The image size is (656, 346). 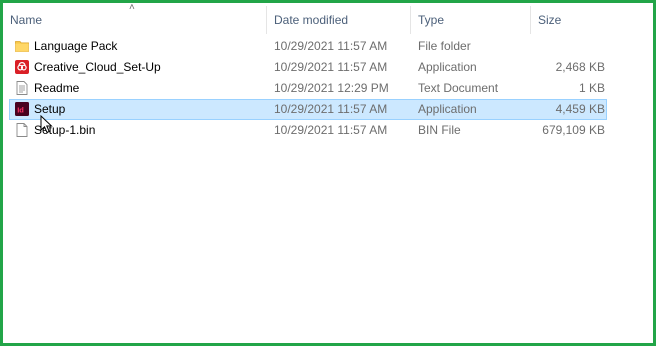 What do you see at coordinates (47, 124) in the screenshot?
I see `mouse-pointer-icon` at bounding box center [47, 124].